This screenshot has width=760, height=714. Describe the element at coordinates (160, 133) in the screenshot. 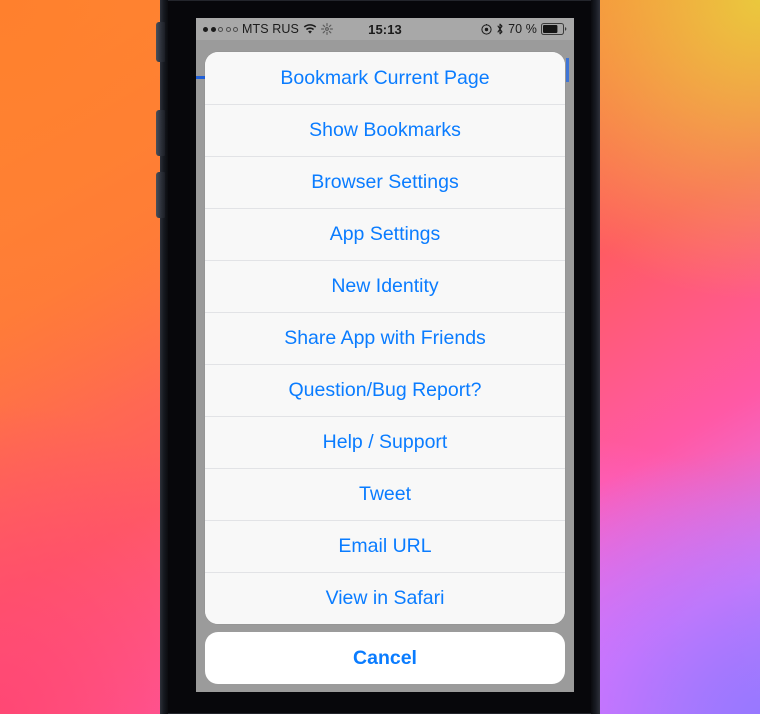

I see `volume-up-button` at that location.